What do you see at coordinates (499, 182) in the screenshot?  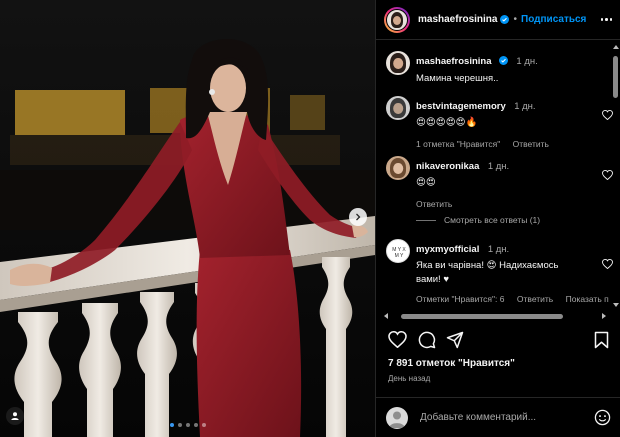 I see `comment-item: nikaveronikaa 1 дн. 😍😍 Ответить` at bounding box center [499, 182].